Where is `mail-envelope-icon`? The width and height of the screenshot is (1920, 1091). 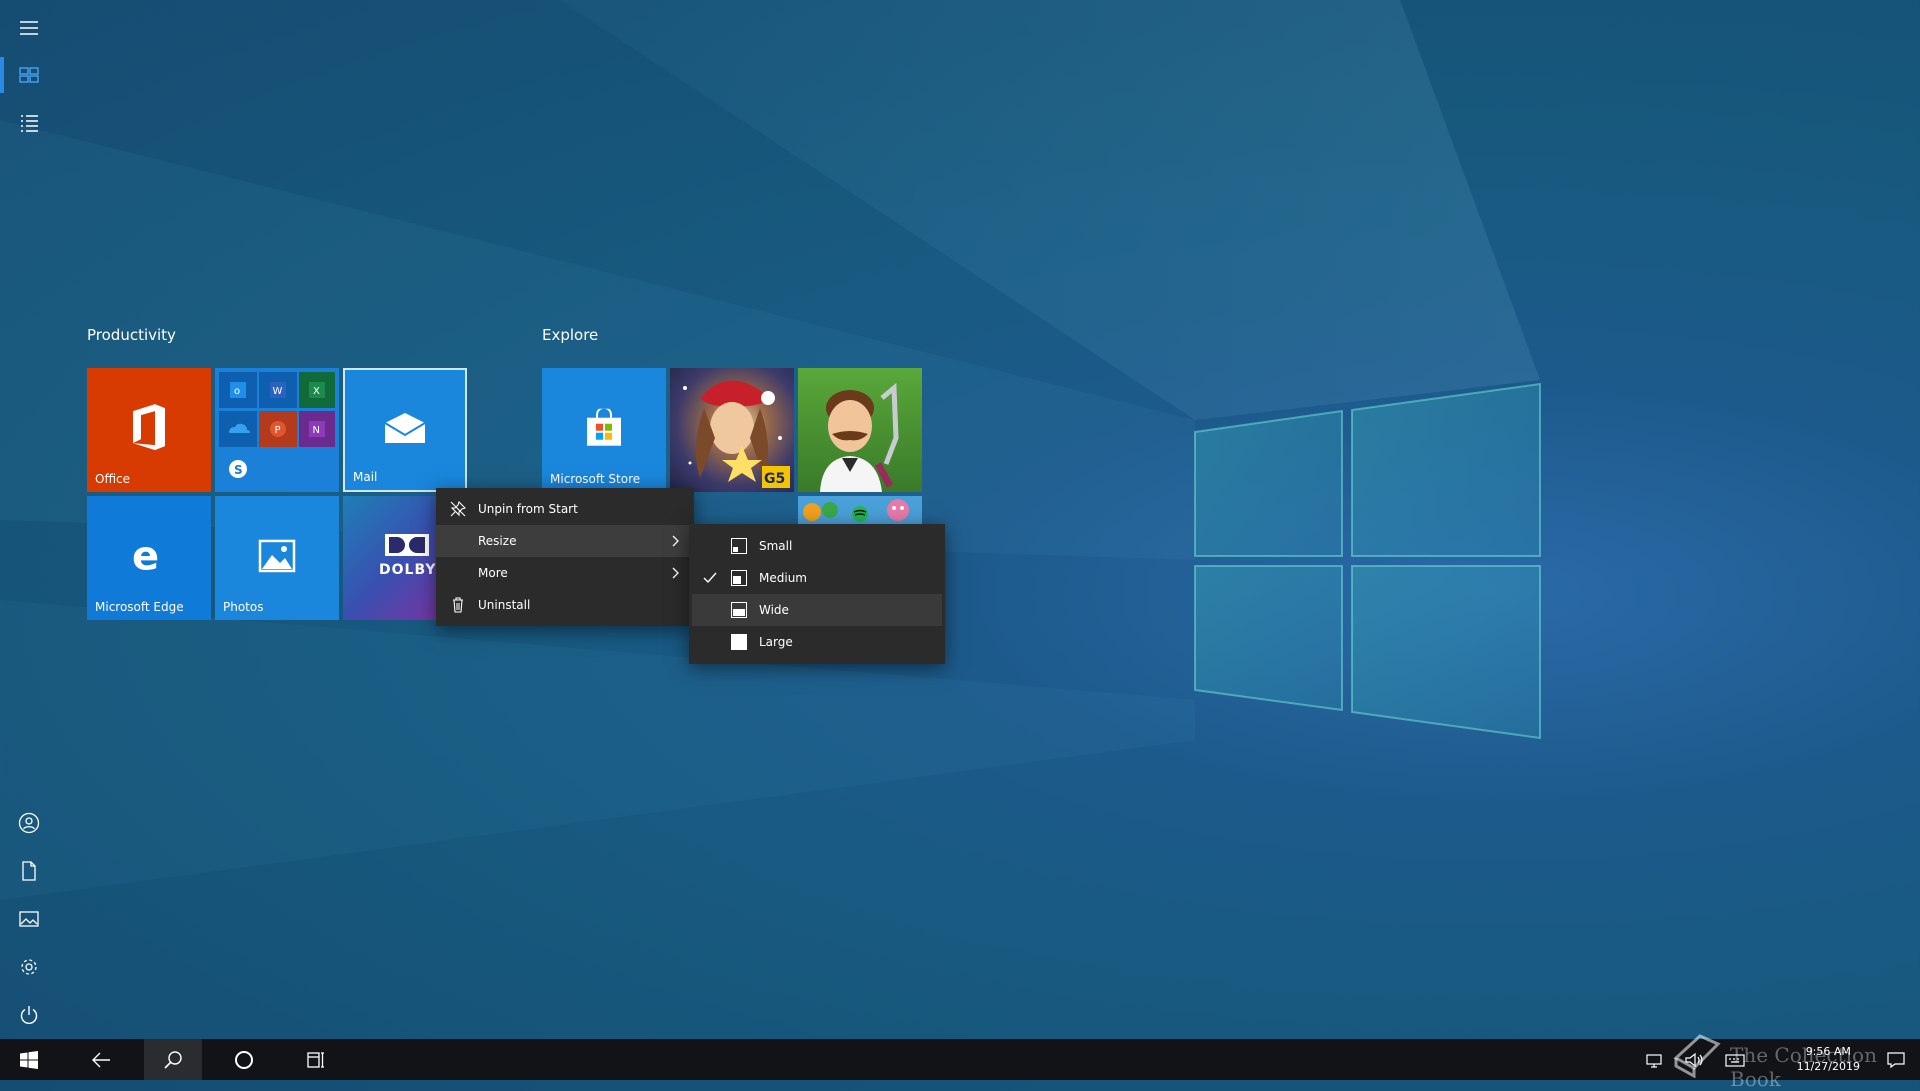
mail-envelope-icon is located at coordinates (405, 427).